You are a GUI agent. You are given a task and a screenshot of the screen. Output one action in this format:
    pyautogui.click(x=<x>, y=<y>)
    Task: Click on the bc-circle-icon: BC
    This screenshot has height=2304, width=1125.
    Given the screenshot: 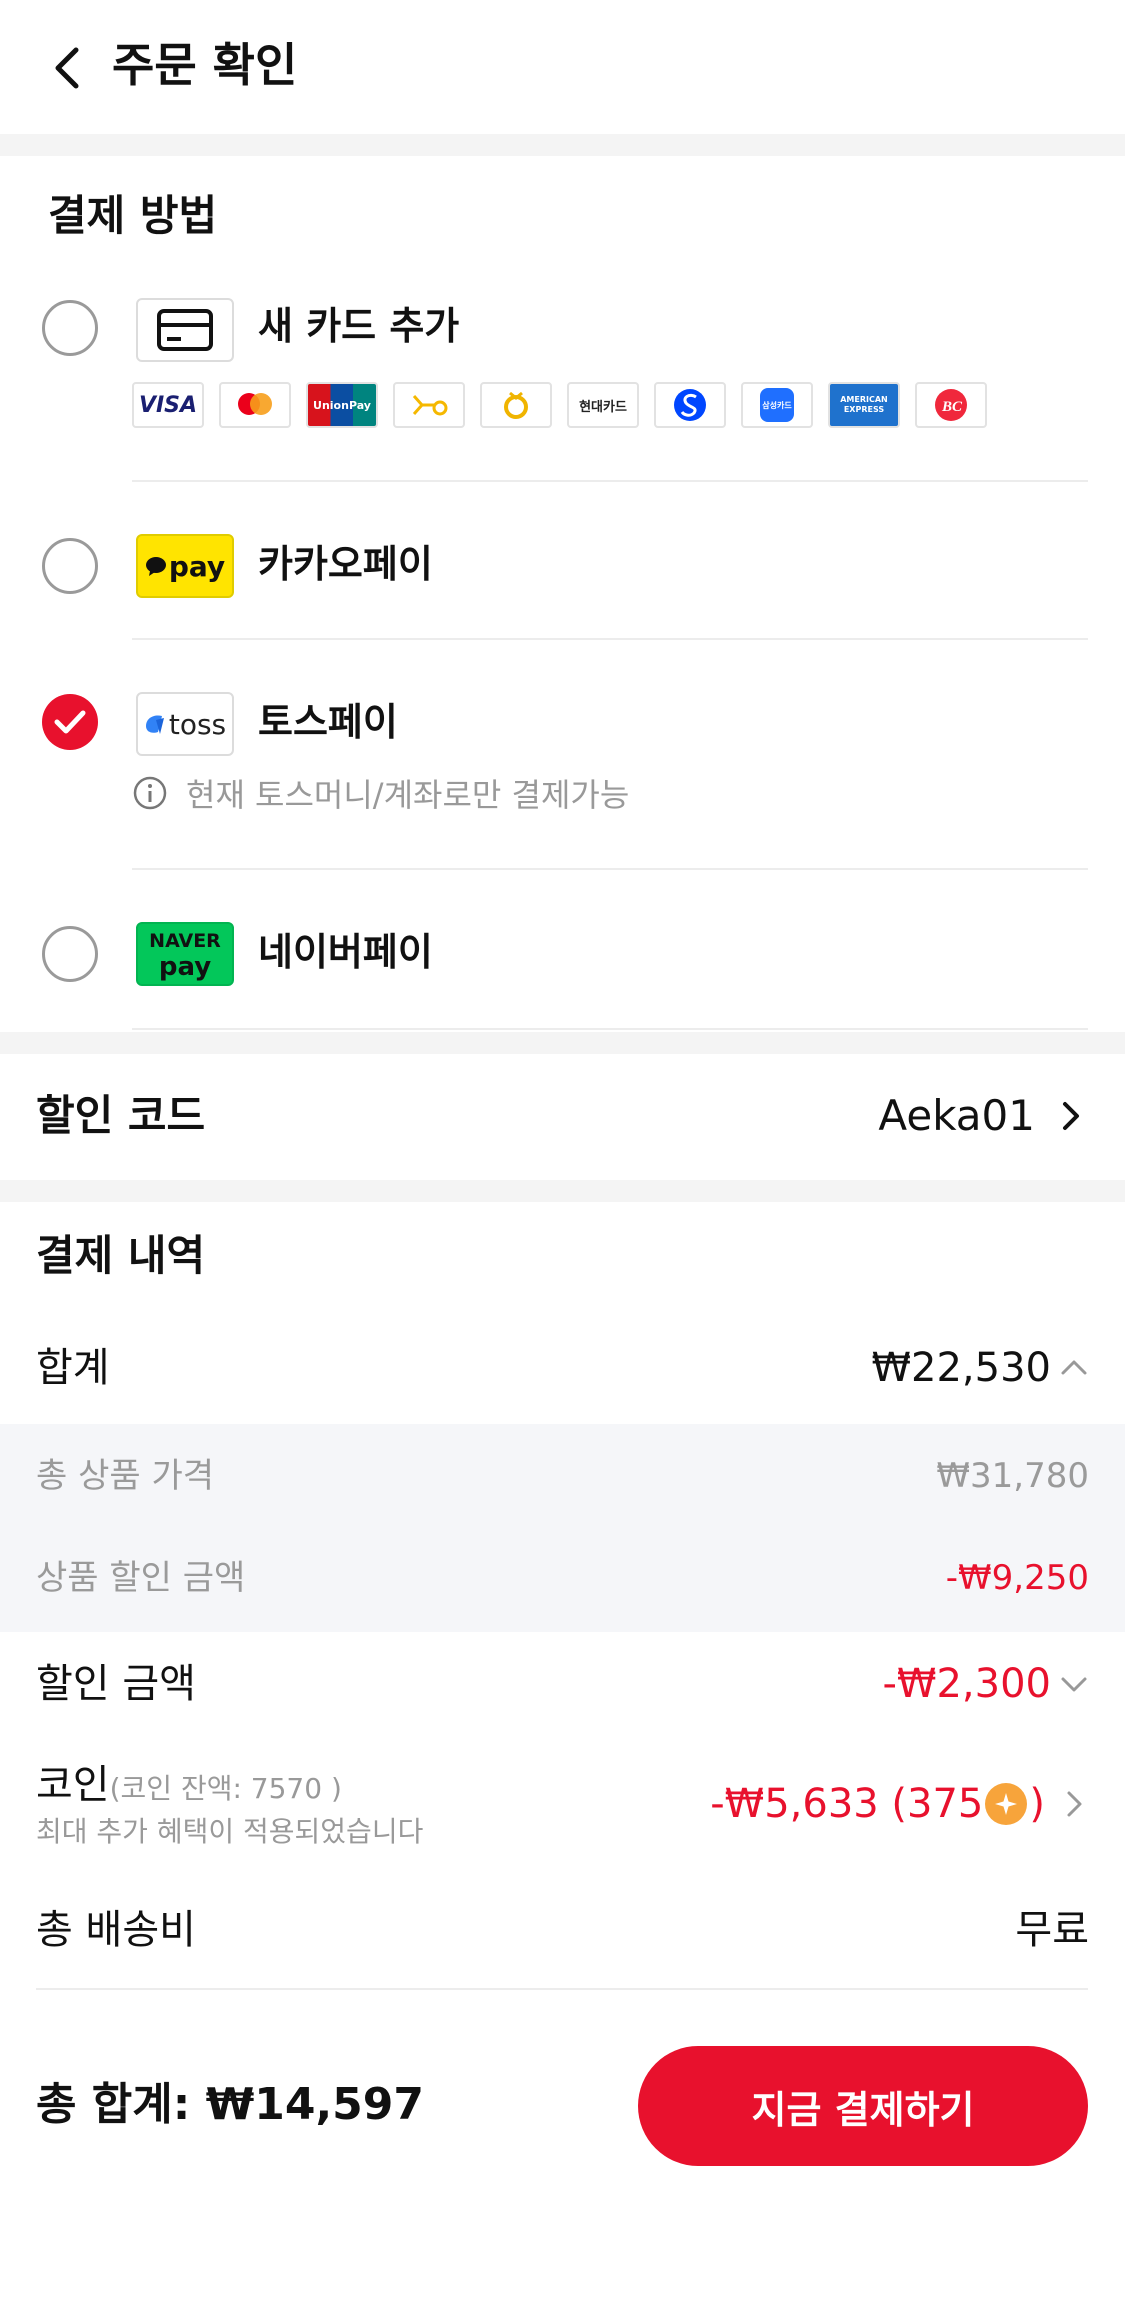 What is the action you would take?
    pyautogui.click(x=951, y=405)
    